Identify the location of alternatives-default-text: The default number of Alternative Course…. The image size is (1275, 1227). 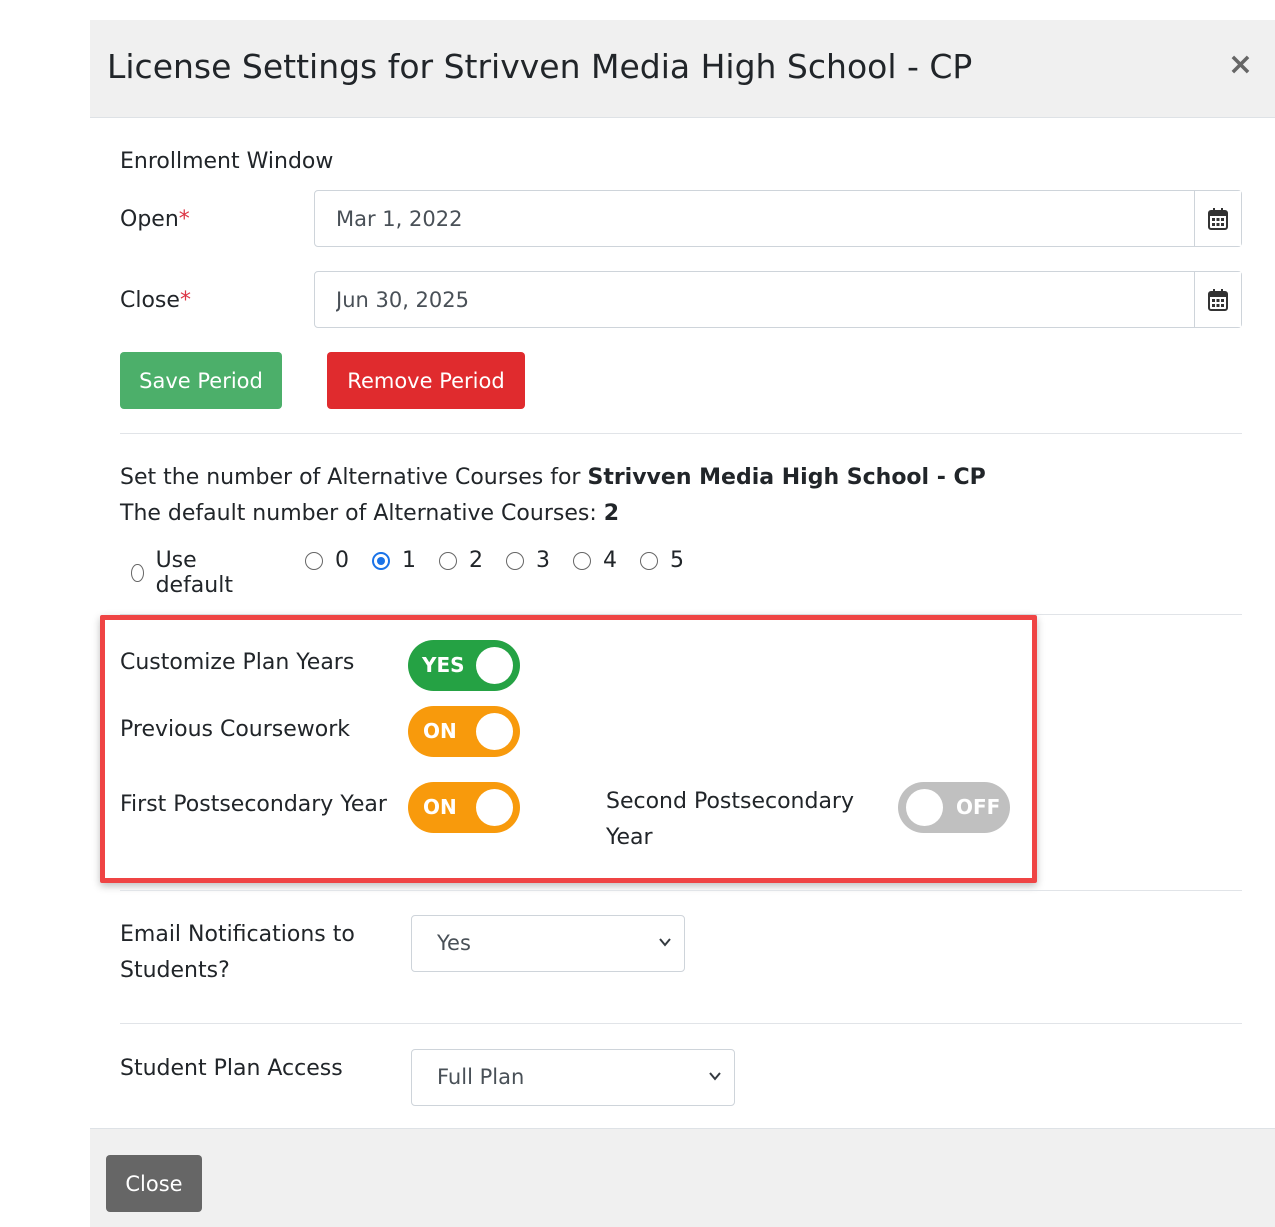
(362, 513).